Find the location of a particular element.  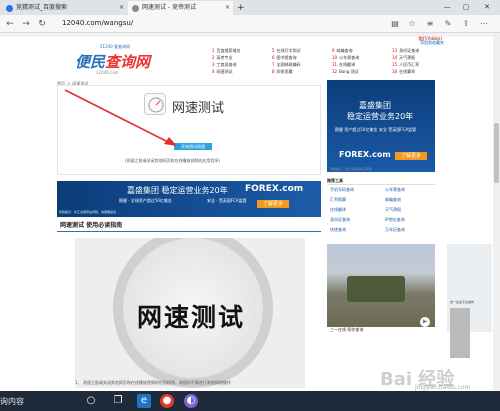

new-tab-button: + is located at coordinates (240, 8).